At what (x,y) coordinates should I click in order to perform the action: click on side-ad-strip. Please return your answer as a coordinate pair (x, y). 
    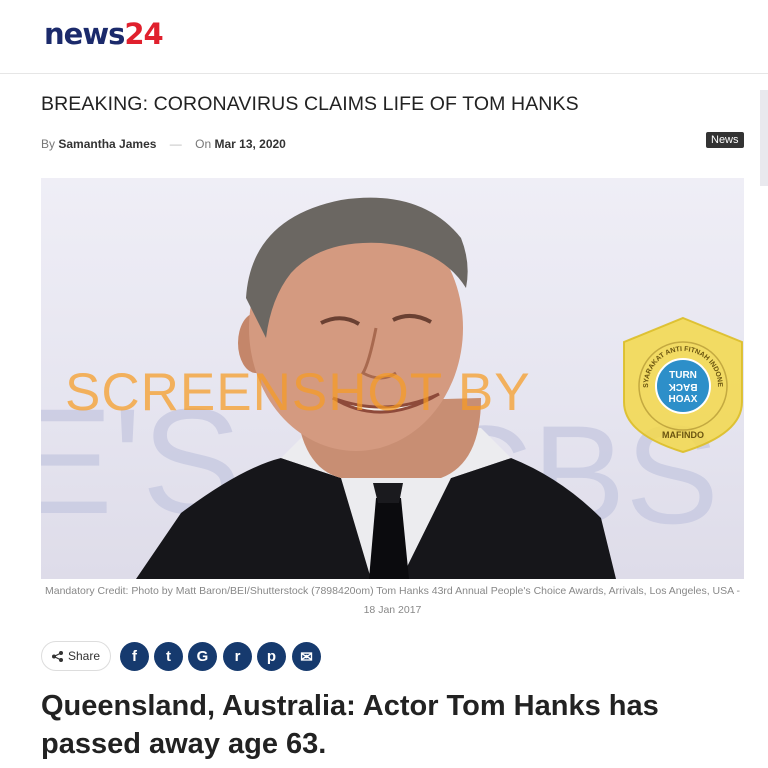
    Looking at the image, I should click on (764, 138).